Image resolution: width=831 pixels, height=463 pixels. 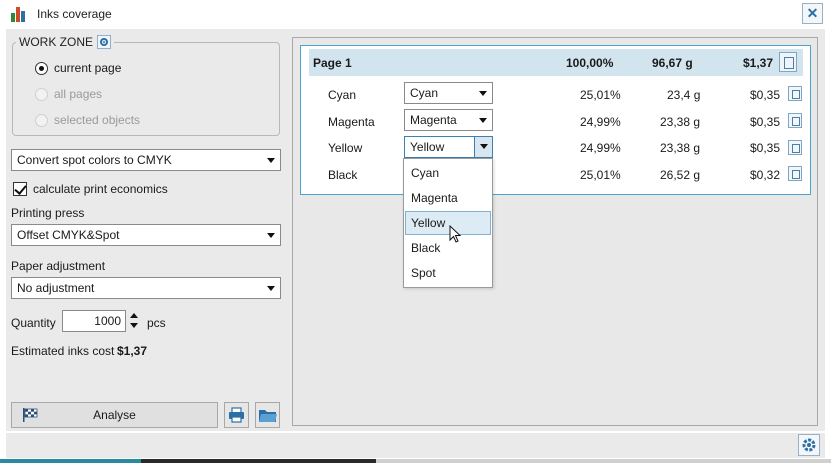 What do you see at coordinates (448, 147) in the screenshot?
I see `ink-channel-select-open: Yellow` at bounding box center [448, 147].